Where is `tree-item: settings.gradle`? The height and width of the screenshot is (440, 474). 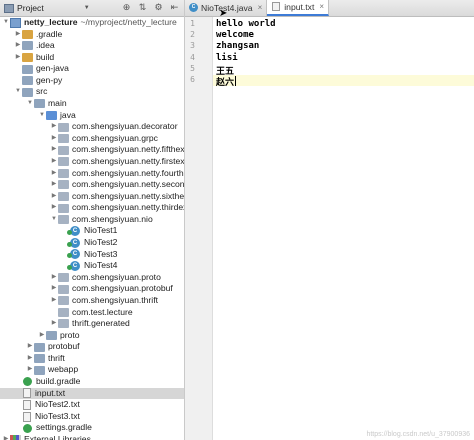 tree-item: settings.gradle is located at coordinates (92, 428).